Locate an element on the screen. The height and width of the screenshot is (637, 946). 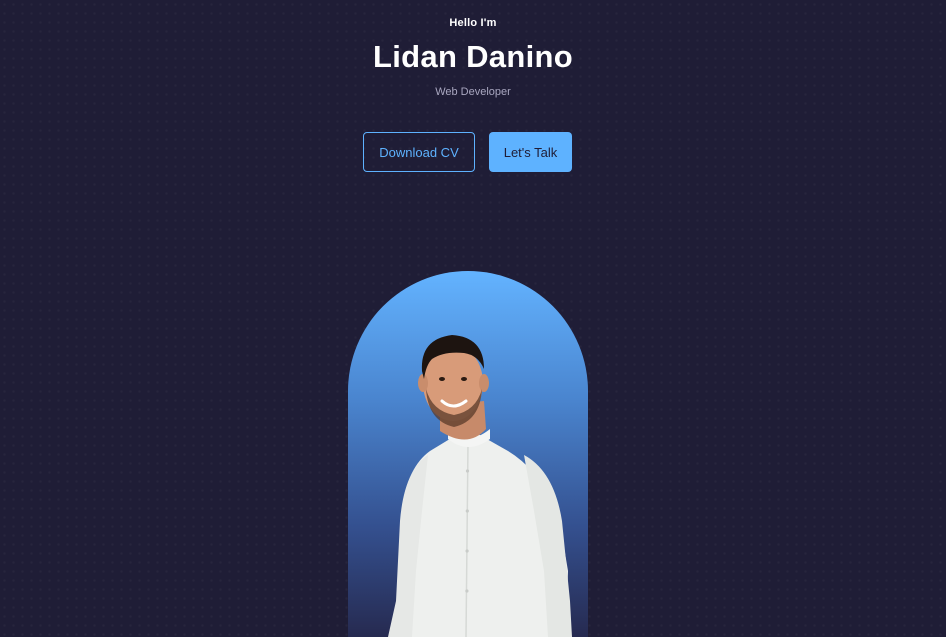
profile-photo is located at coordinates (480, 486).